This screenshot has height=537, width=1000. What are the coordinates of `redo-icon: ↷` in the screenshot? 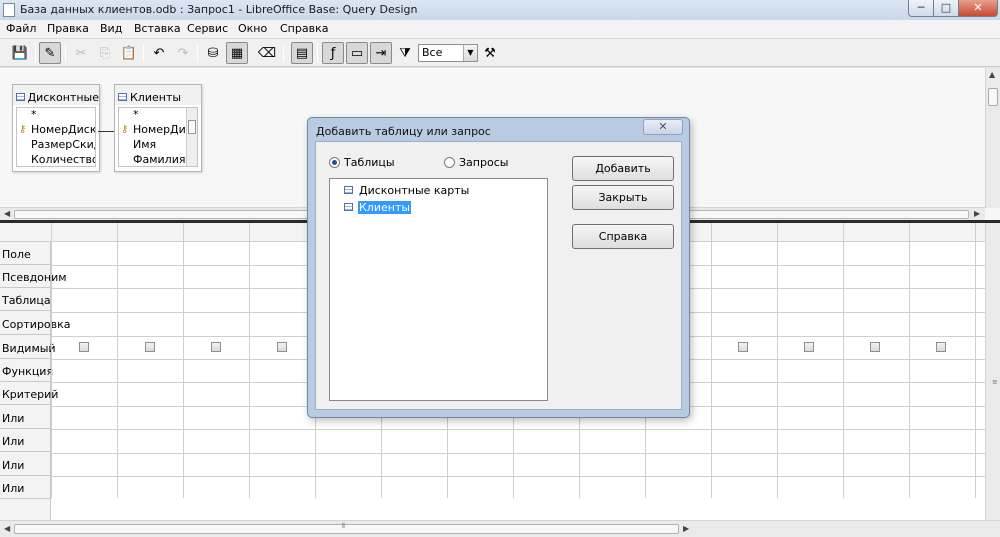 It's located at (183, 53).